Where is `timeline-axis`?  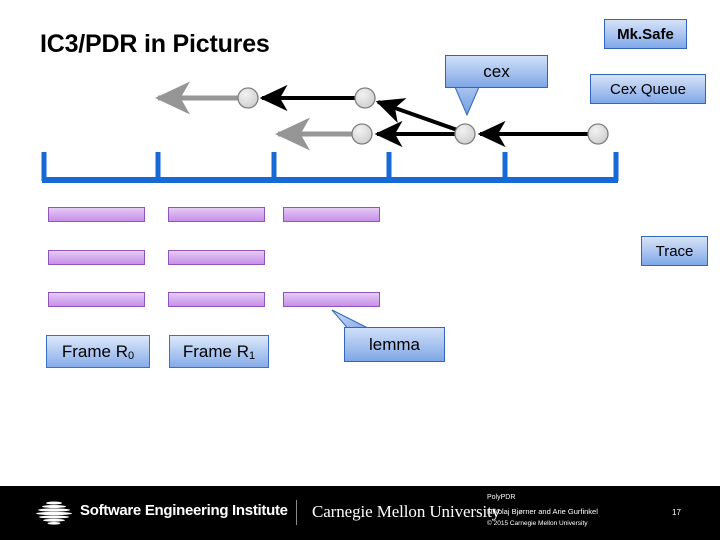 timeline-axis is located at coordinates (330, 167).